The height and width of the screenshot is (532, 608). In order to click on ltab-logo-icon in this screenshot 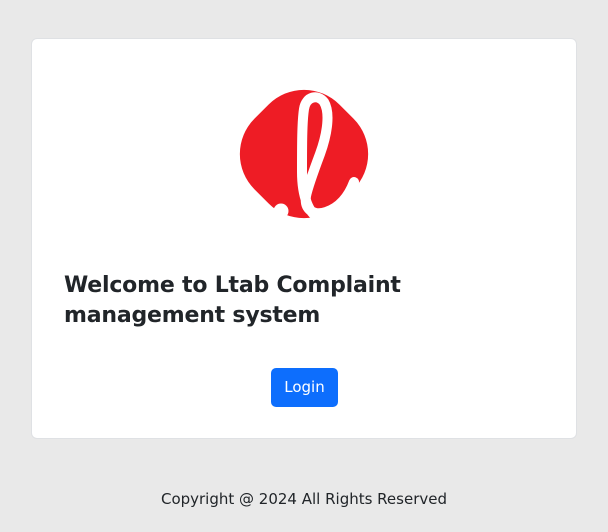, I will do `click(304, 154)`.